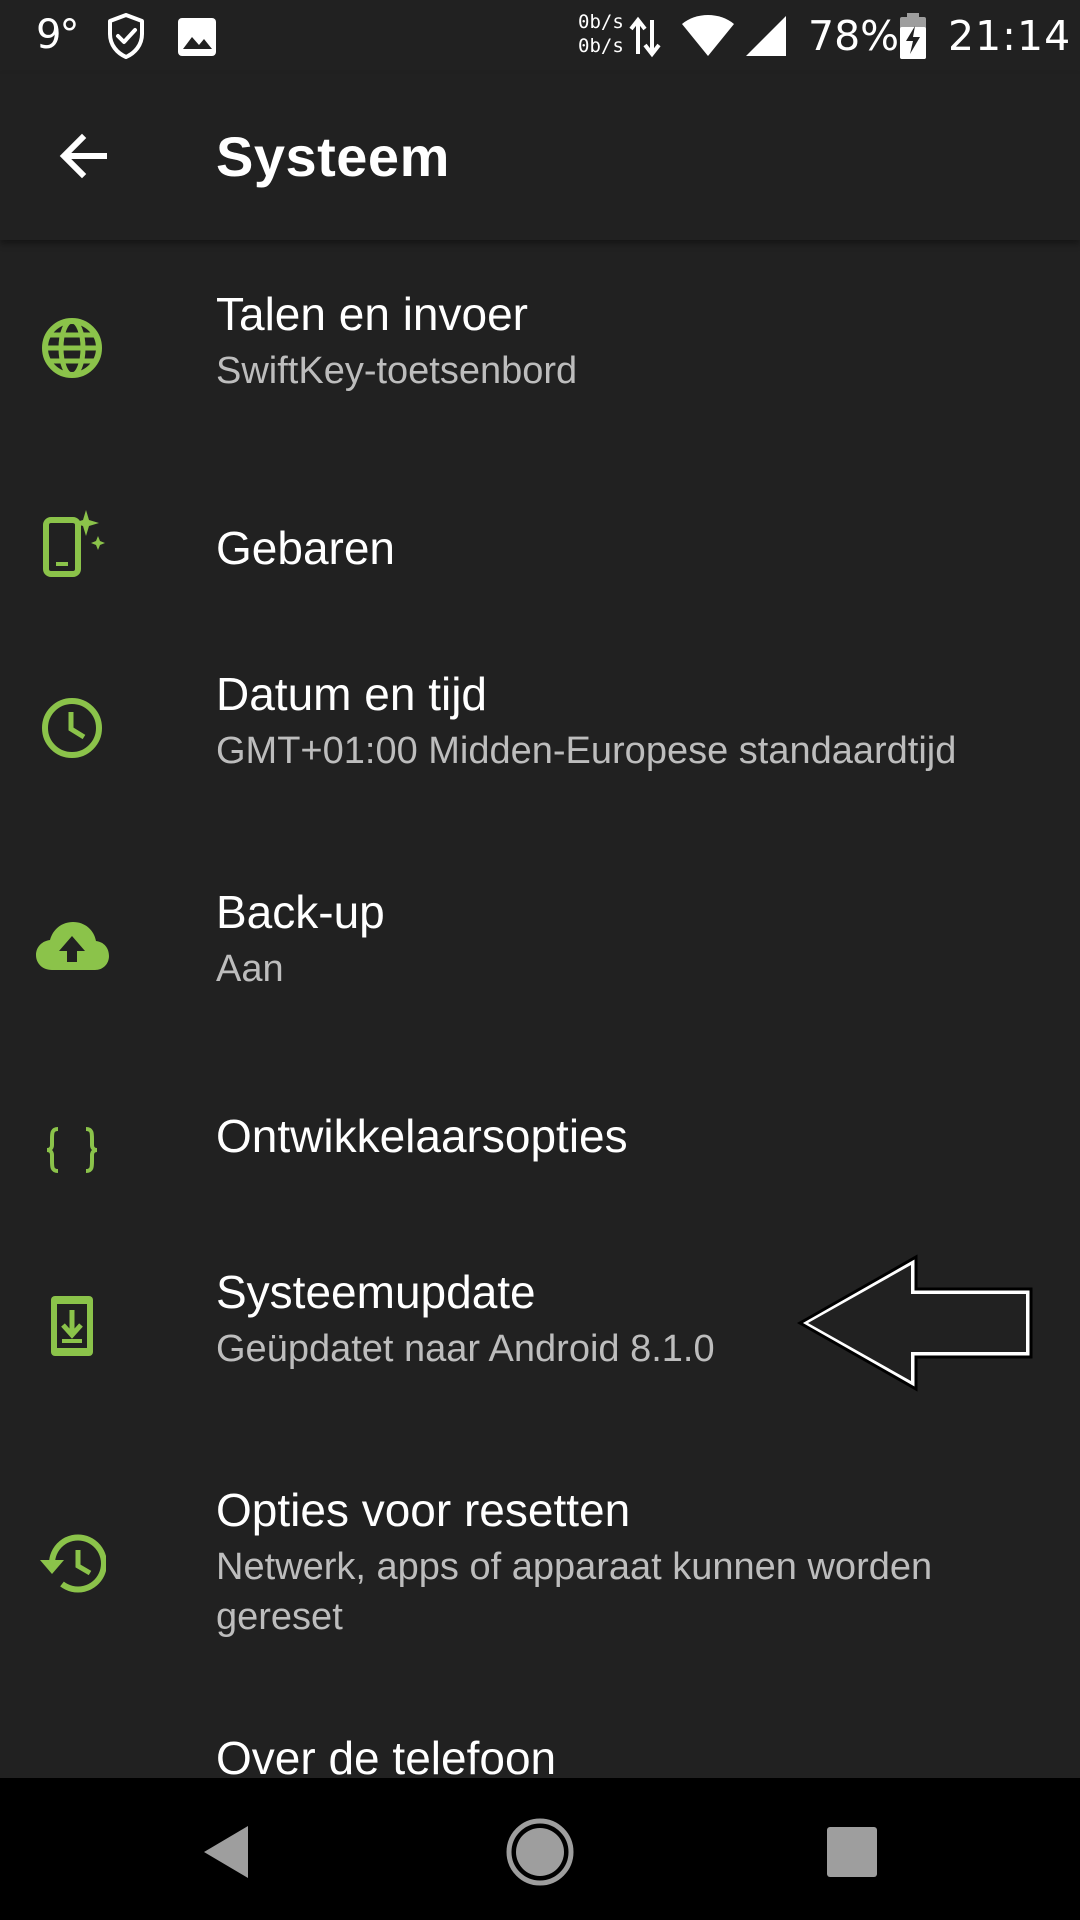 This screenshot has width=1080, height=1920. I want to click on list-item-text: Talen en invoer SwiftKey-toetsenbord, so click(633, 341).